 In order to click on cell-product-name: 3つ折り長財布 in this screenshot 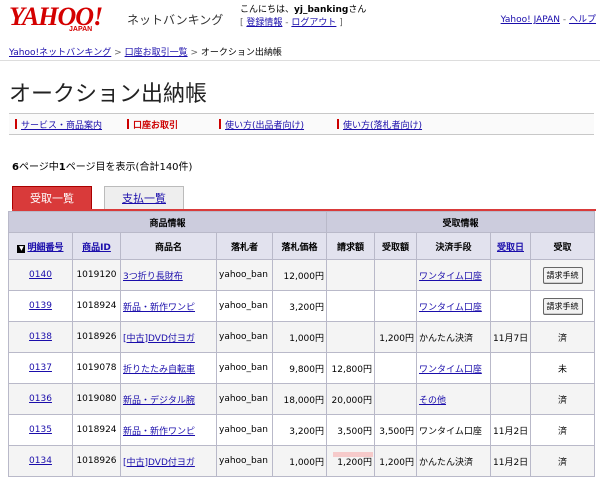, I will do `click(168, 275)`.